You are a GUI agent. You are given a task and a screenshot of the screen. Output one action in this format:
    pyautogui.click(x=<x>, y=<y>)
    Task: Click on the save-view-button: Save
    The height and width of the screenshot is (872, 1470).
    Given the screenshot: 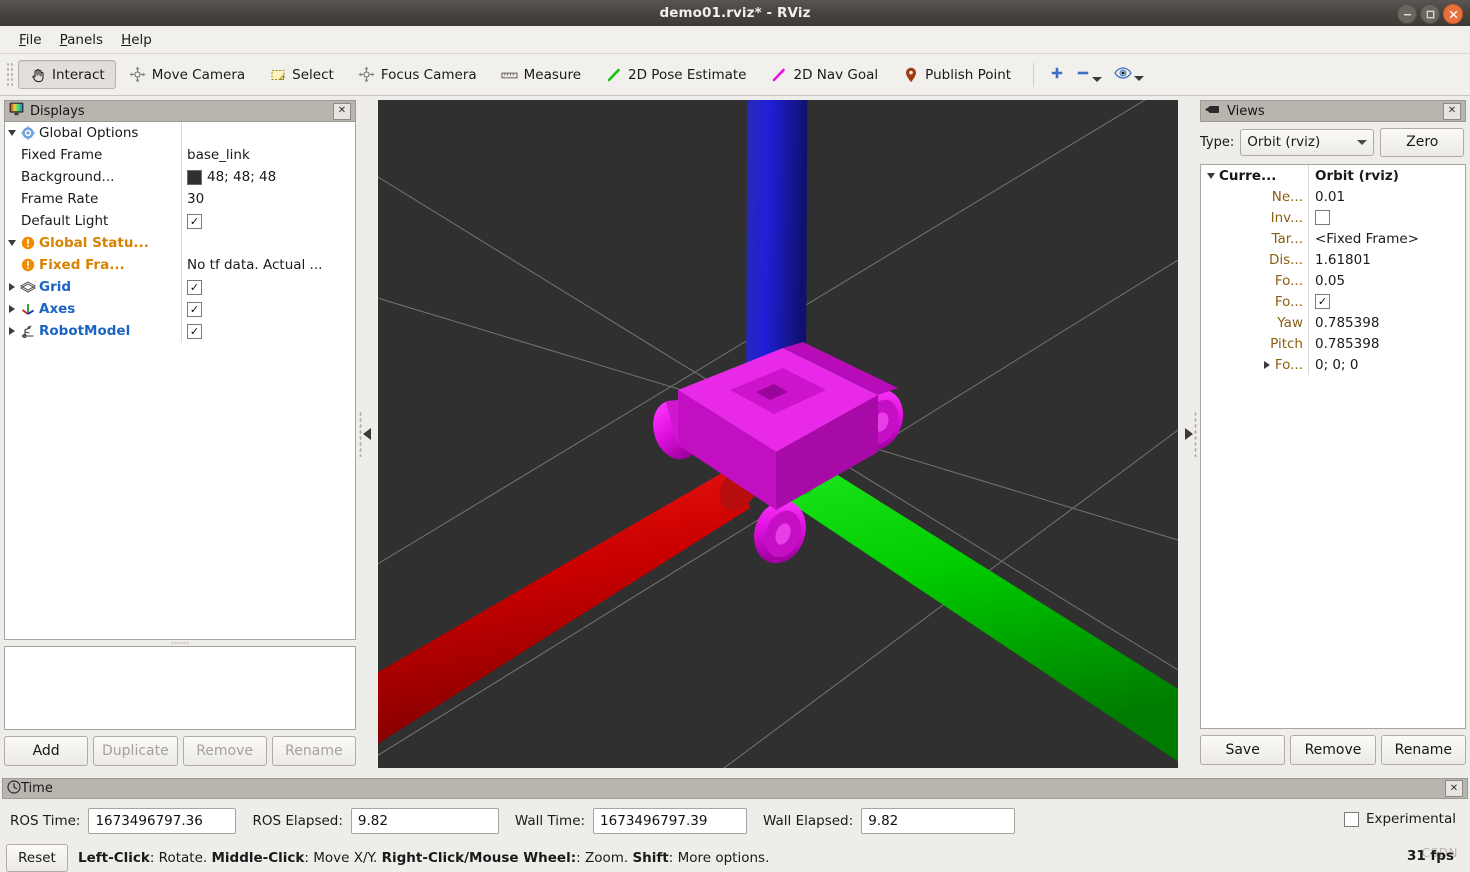 What is the action you would take?
    pyautogui.click(x=1243, y=750)
    